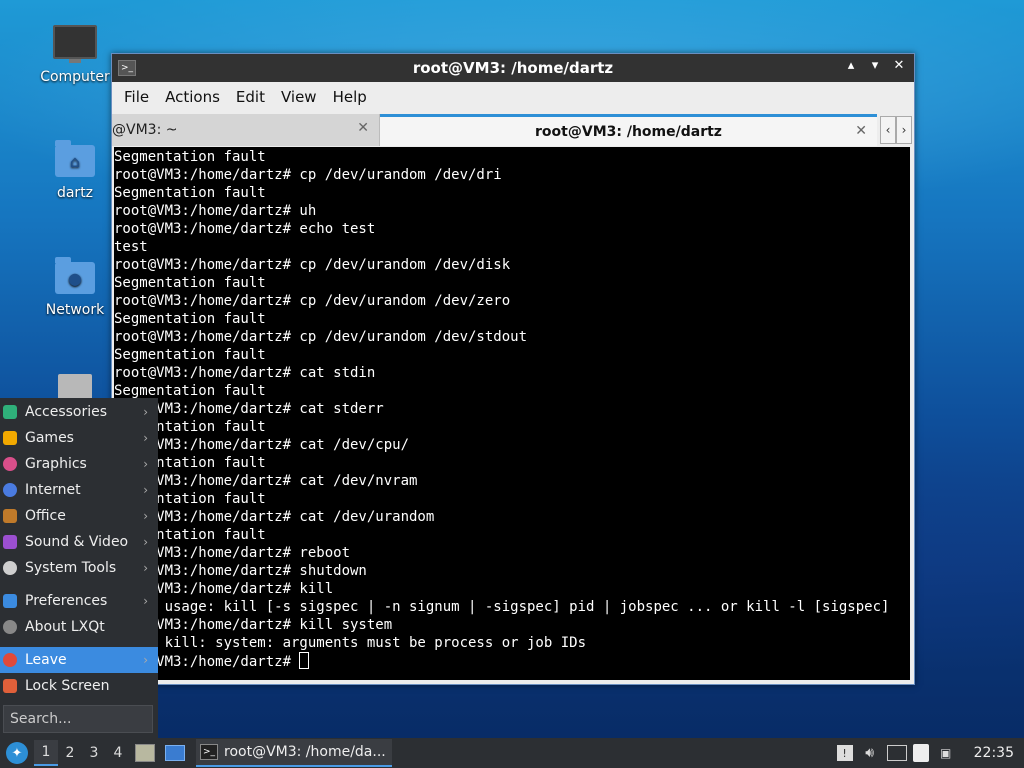 The width and height of the screenshot is (1024, 768). Describe the element at coordinates (888, 130) in the screenshot. I see `tab-scroll-left-icon: ‹` at that location.